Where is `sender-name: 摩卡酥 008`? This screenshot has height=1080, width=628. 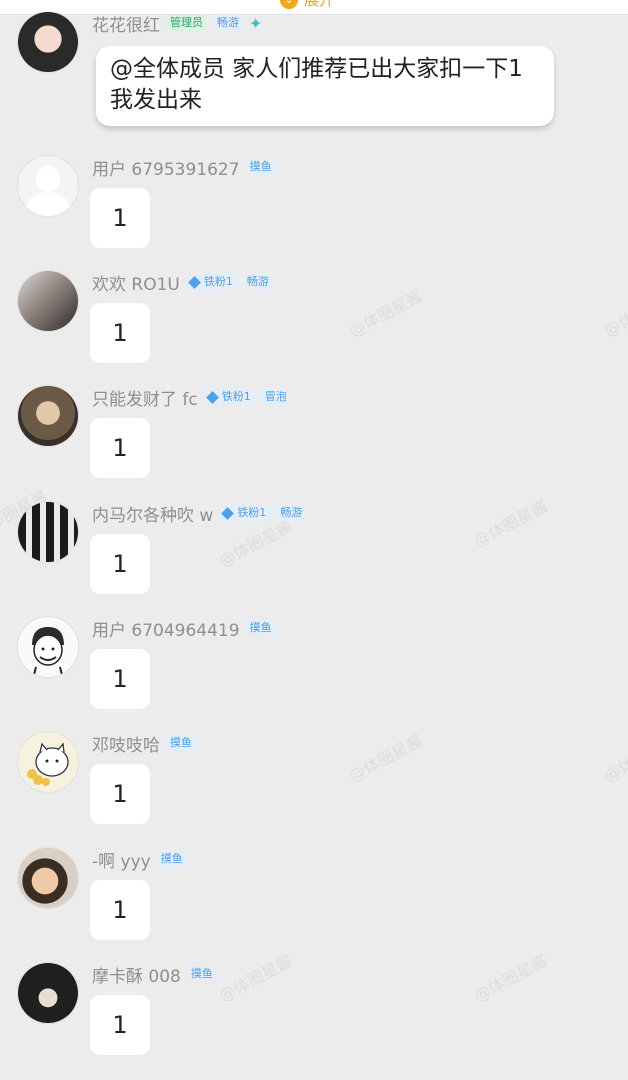 sender-name: 摩卡酥 008 is located at coordinates (136, 974).